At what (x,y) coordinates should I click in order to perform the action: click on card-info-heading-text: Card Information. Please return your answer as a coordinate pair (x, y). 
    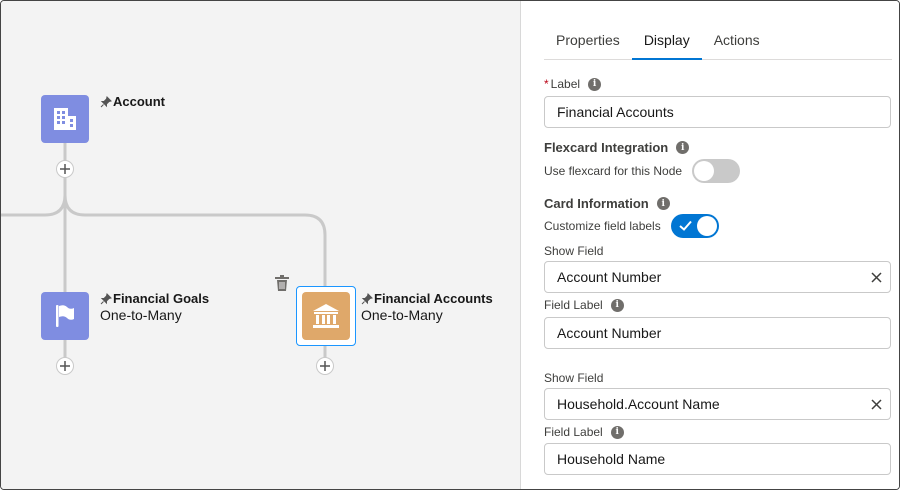
    Looking at the image, I should click on (596, 203).